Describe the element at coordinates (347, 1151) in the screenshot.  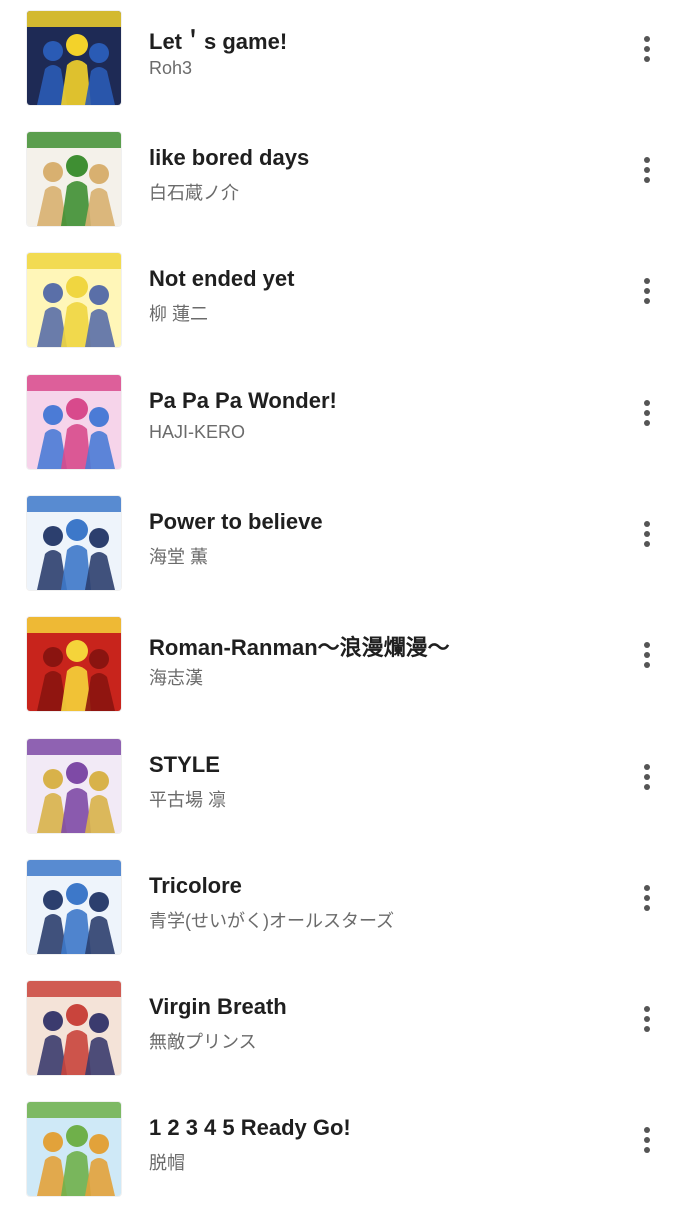
I see `song-row: 1 2 3 4 5 Ready Go! 脱帽` at that location.